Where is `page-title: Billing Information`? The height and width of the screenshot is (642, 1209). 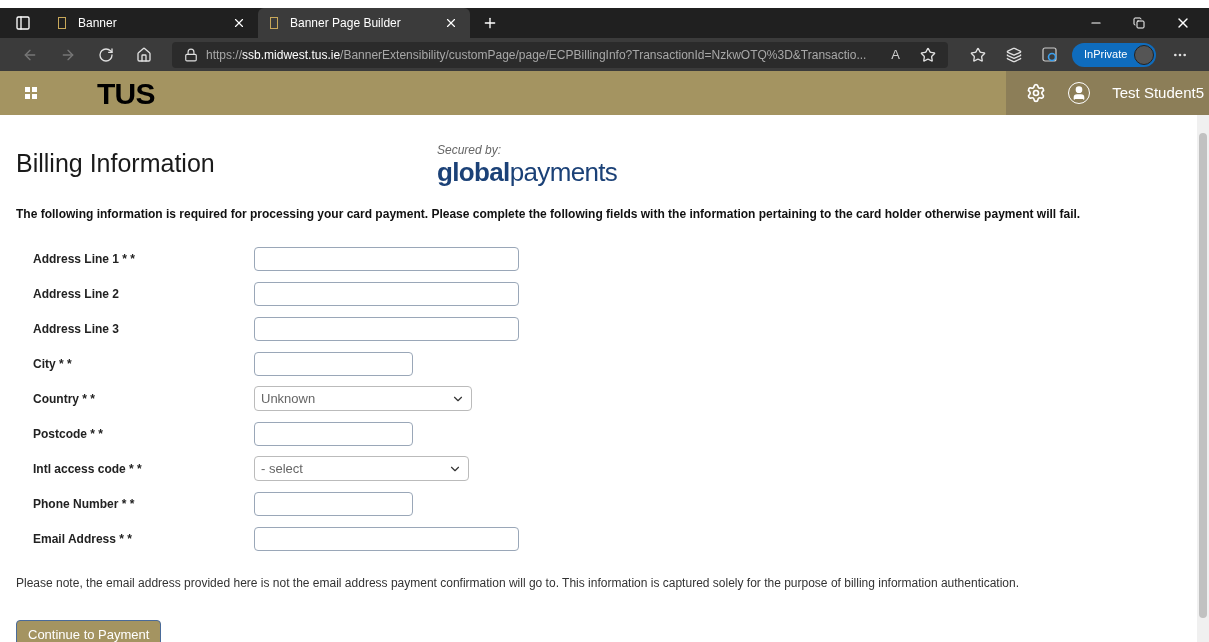
page-title: Billing Information is located at coordinates (116, 163).